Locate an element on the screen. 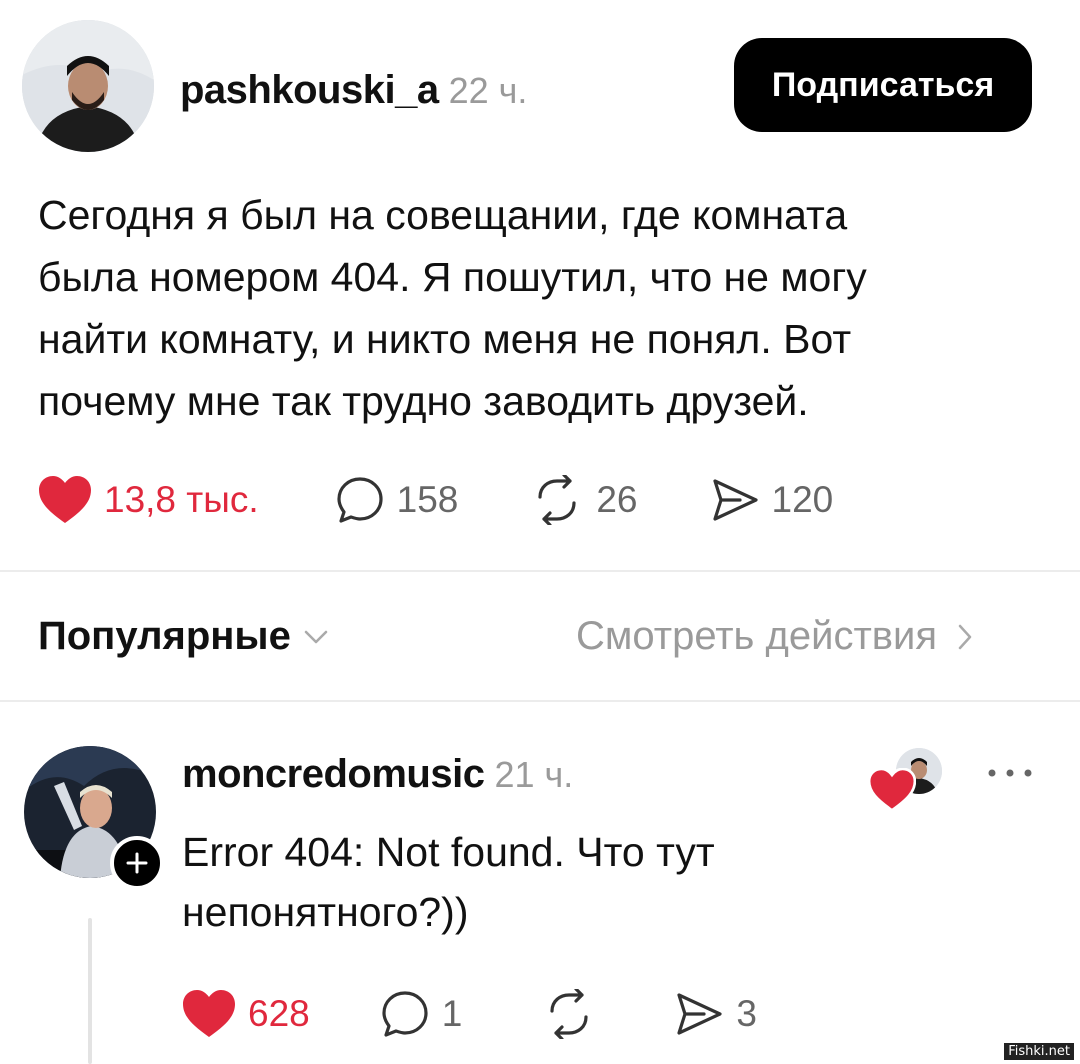 Image resolution: width=1080 pixels, height=1064 pixels. follow-button: Подписаться is located at coordinates (883, 85).